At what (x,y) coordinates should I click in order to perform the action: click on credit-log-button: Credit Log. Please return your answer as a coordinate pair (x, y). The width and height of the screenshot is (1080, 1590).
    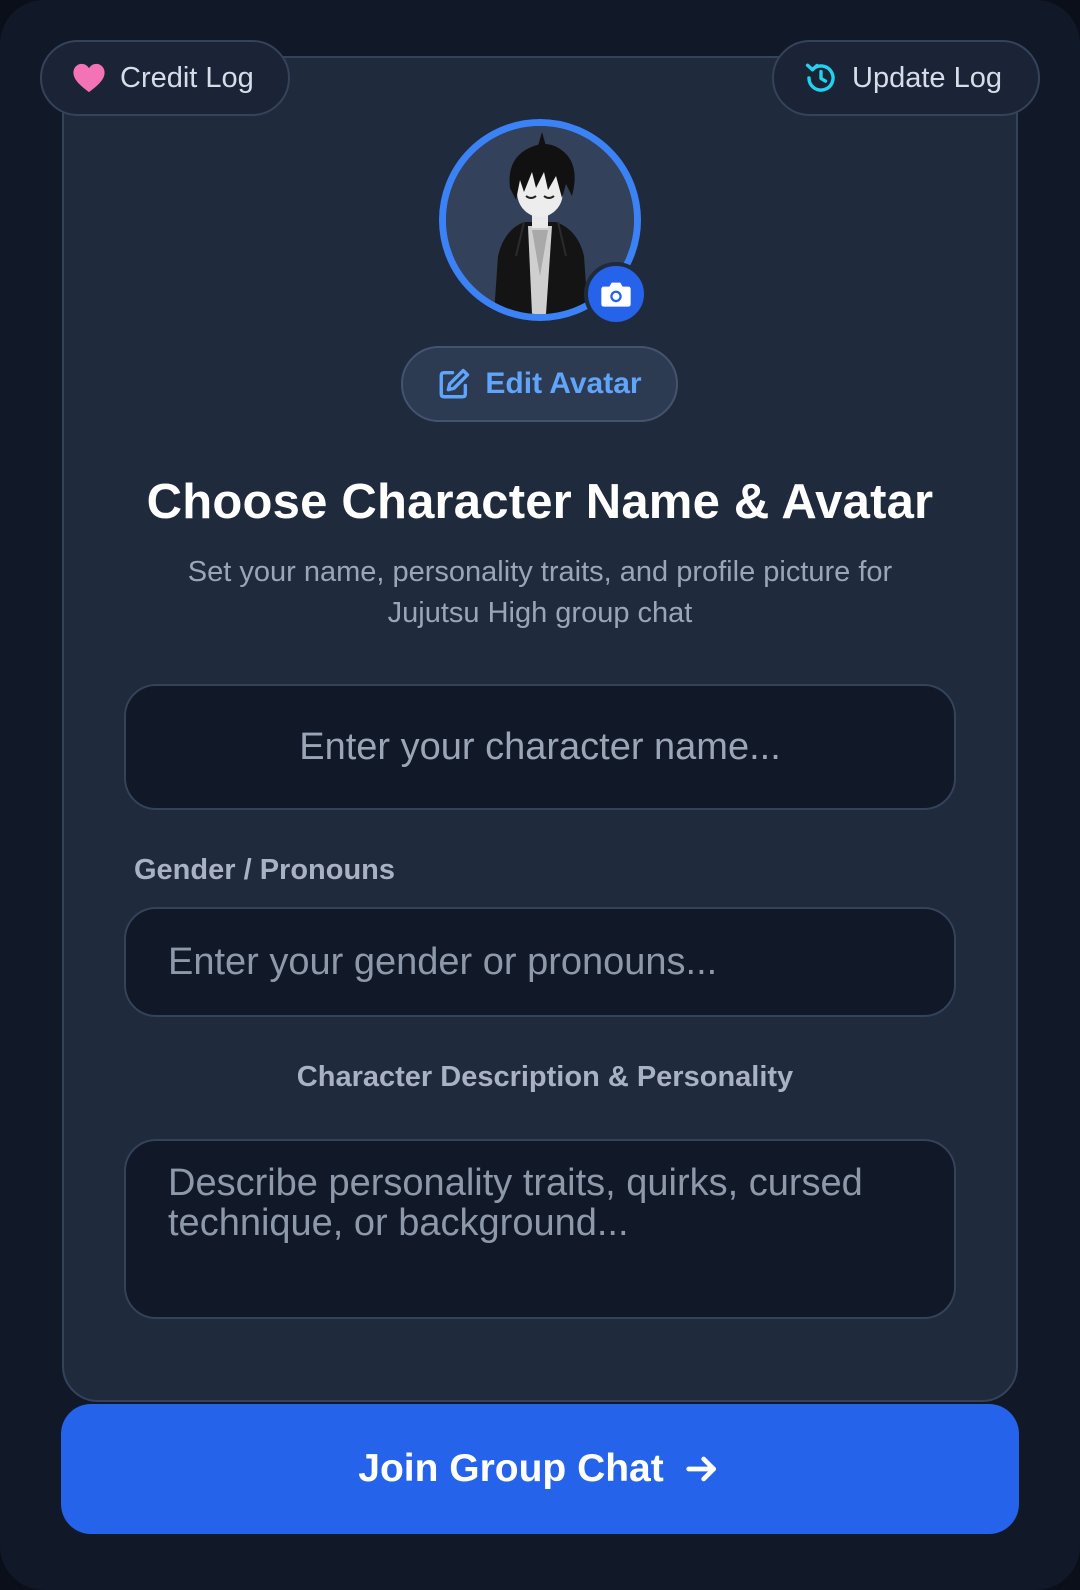
    Looking at the image, I should click on (165, 78).